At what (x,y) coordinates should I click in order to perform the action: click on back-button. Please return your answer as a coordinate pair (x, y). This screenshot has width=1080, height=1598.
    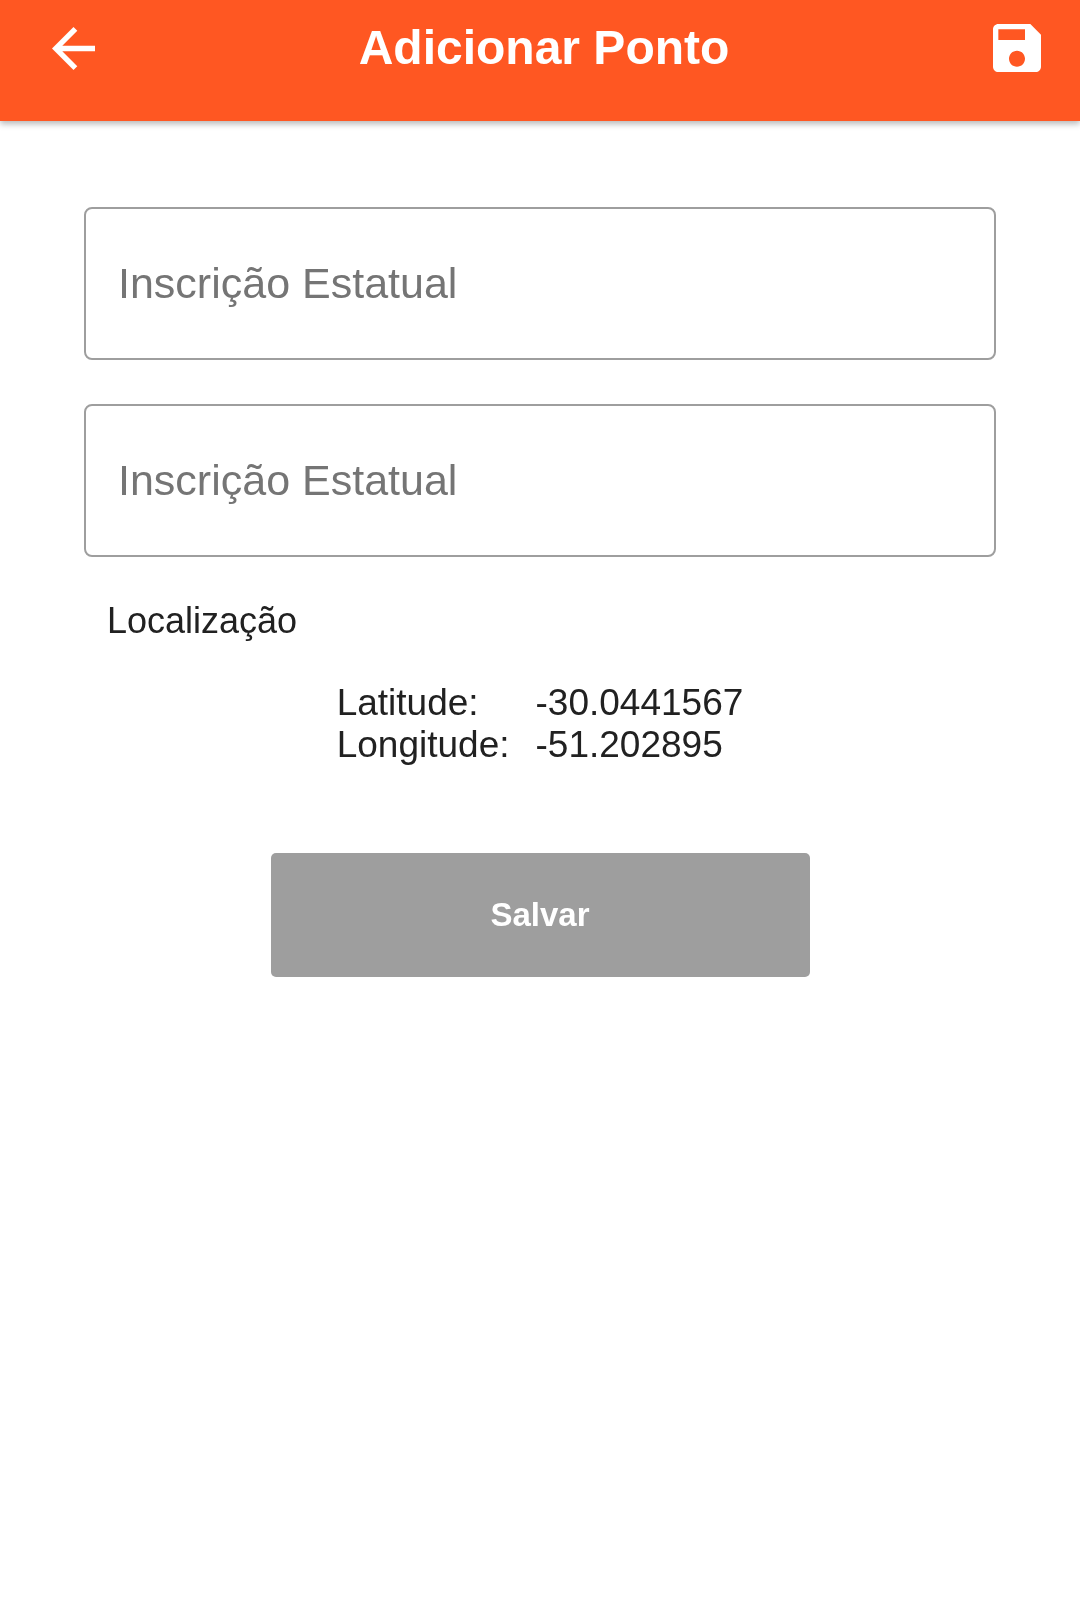
    Looking at the image, I should click on (73, 48).